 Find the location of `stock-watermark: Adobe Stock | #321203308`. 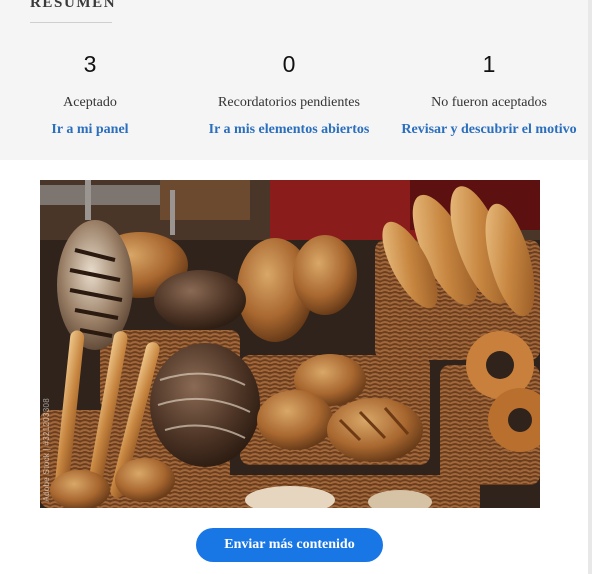

stock-watermark: Adobe Stock | #321203308 is located at coordinates (46, 450).